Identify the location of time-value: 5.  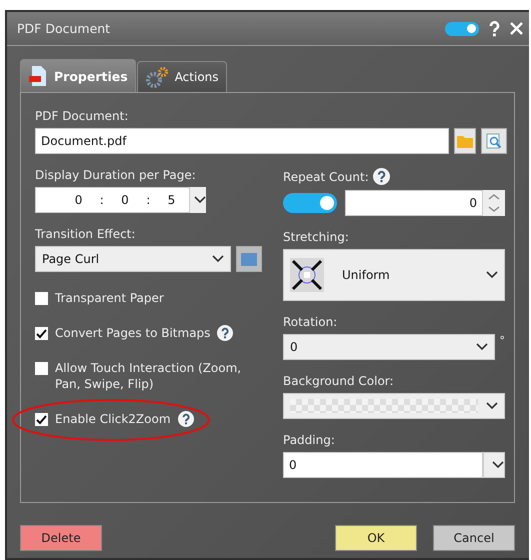
(172, 200).